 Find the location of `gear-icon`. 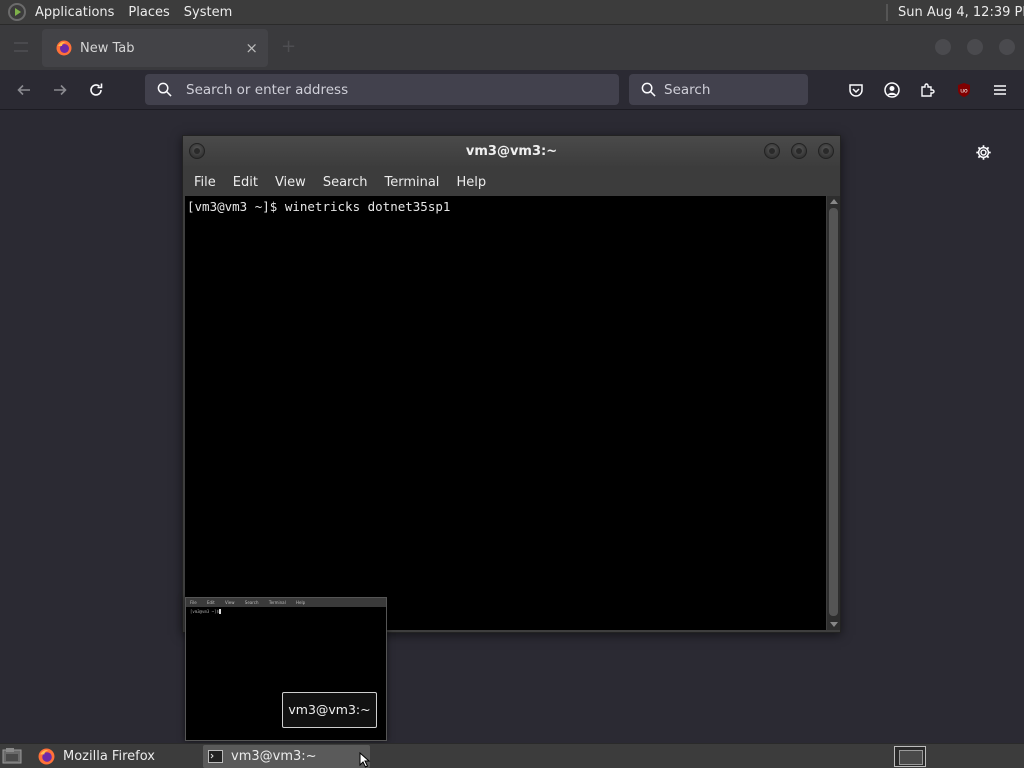

gear-icon is located at coordinates (983, 152).